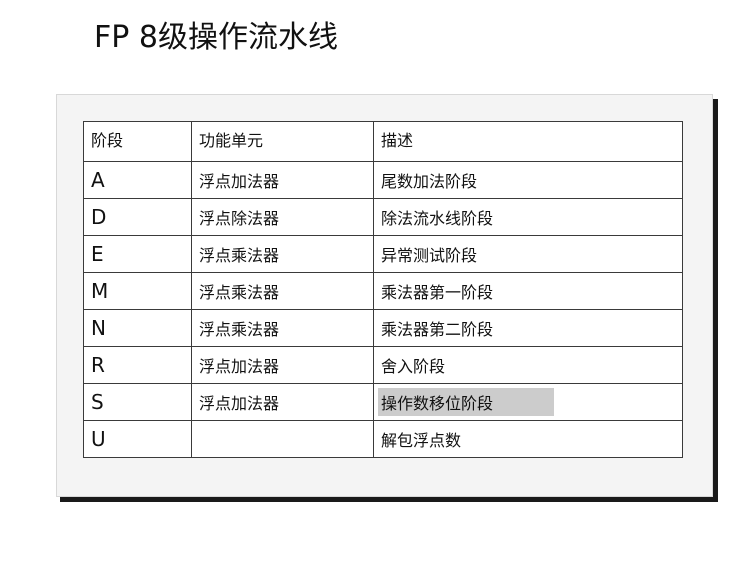  I want to click on description-text: 除法流水线阶段, so click(437, 218).